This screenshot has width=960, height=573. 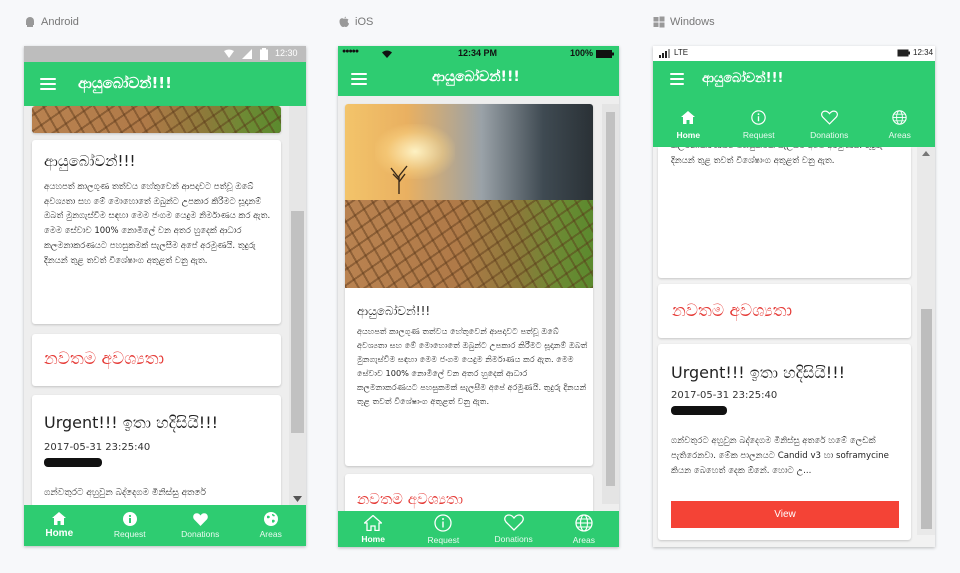 I want to click on platform-name: Android, so click(x=60, y=22).